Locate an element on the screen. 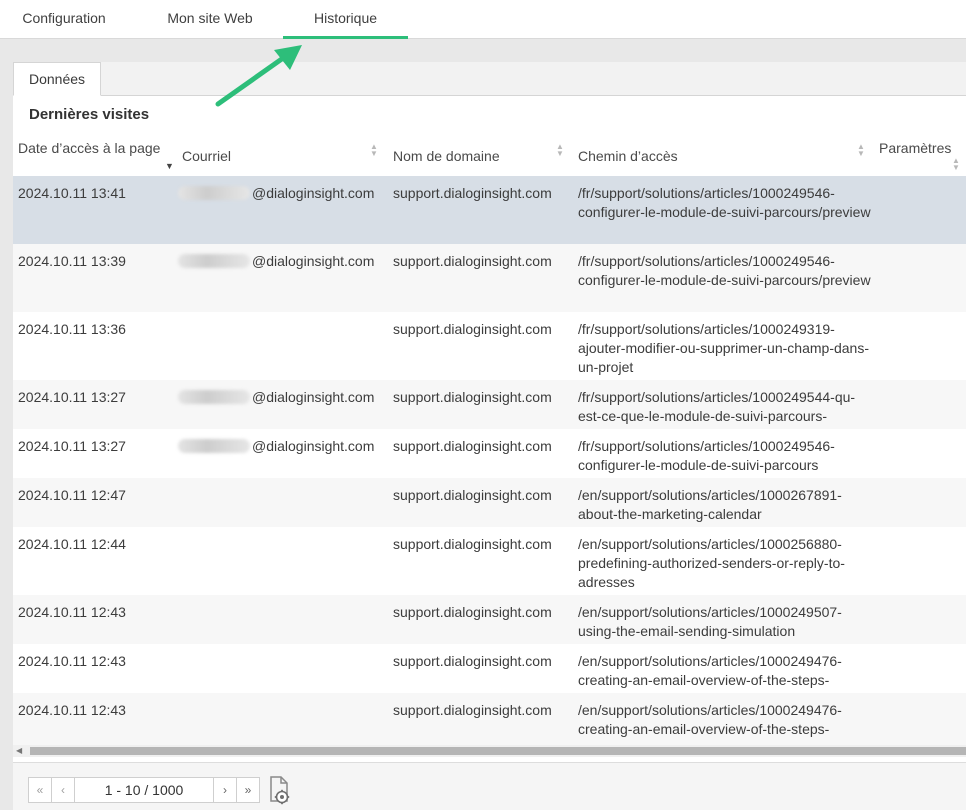 This screenshot has height=810, width=966. inner-tab-bar: Données is located at coordinates (489, 79).